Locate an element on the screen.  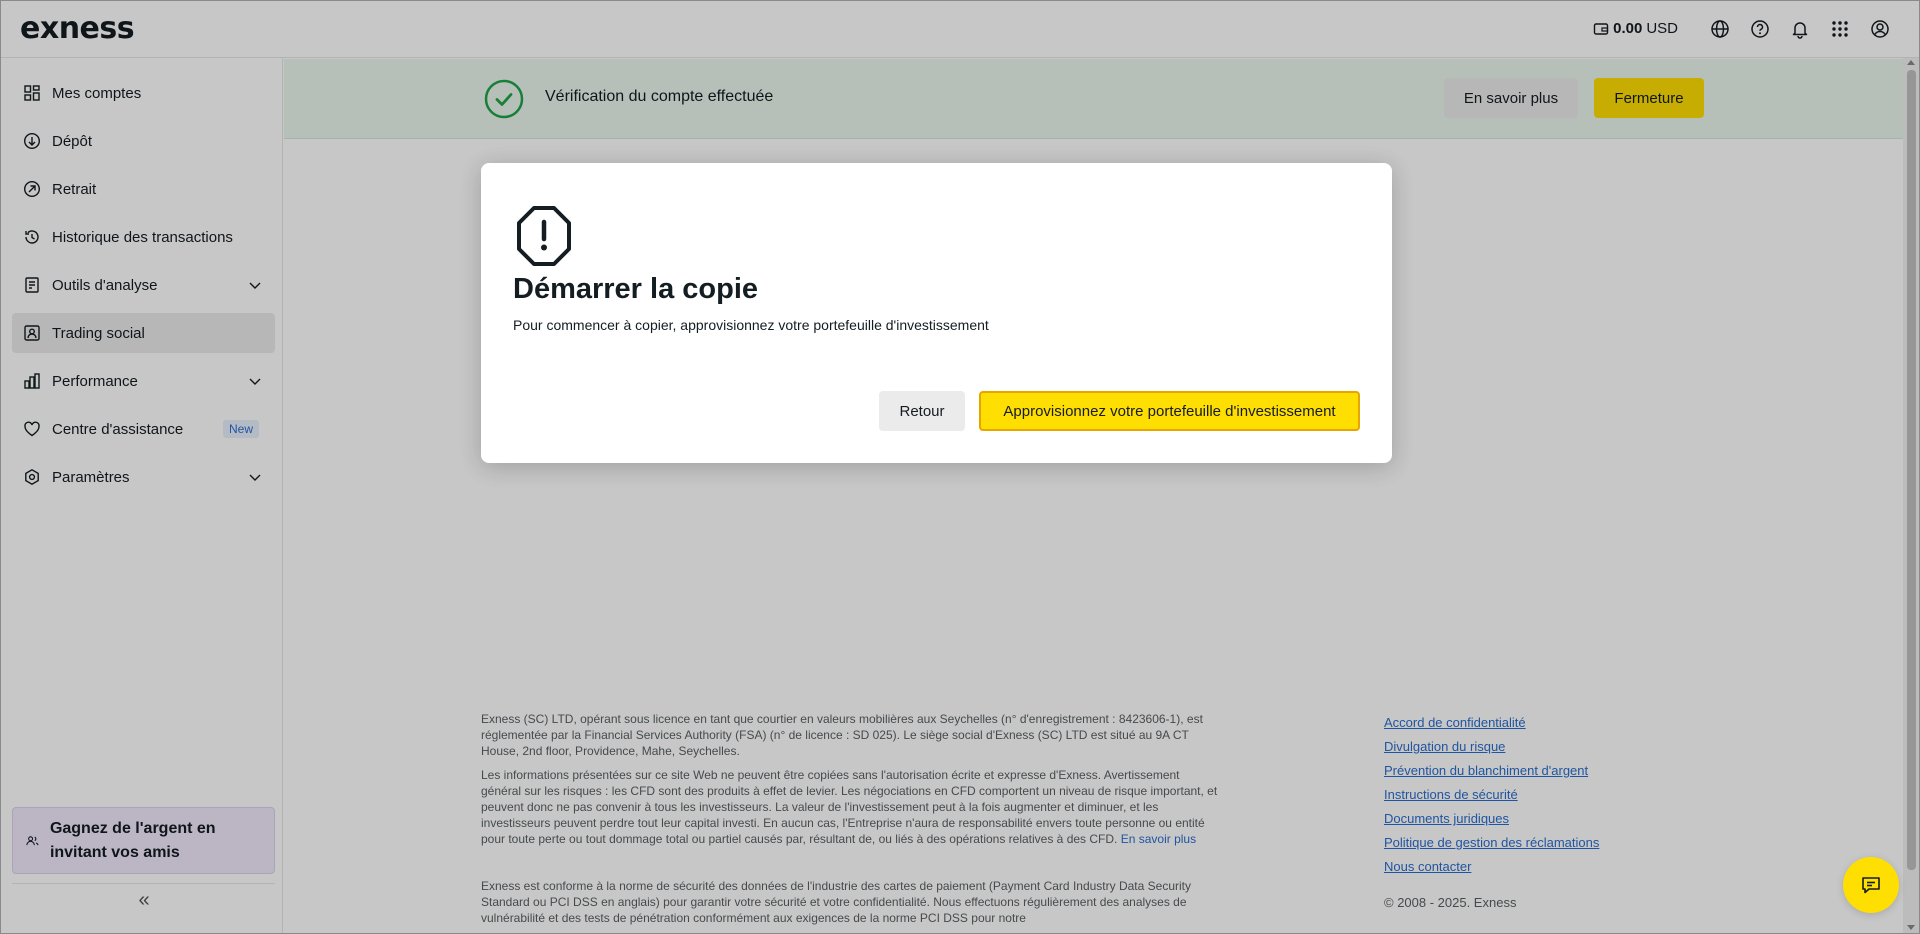
sidebar-item-retrait: Retrait is located at coordinates (143, 189).